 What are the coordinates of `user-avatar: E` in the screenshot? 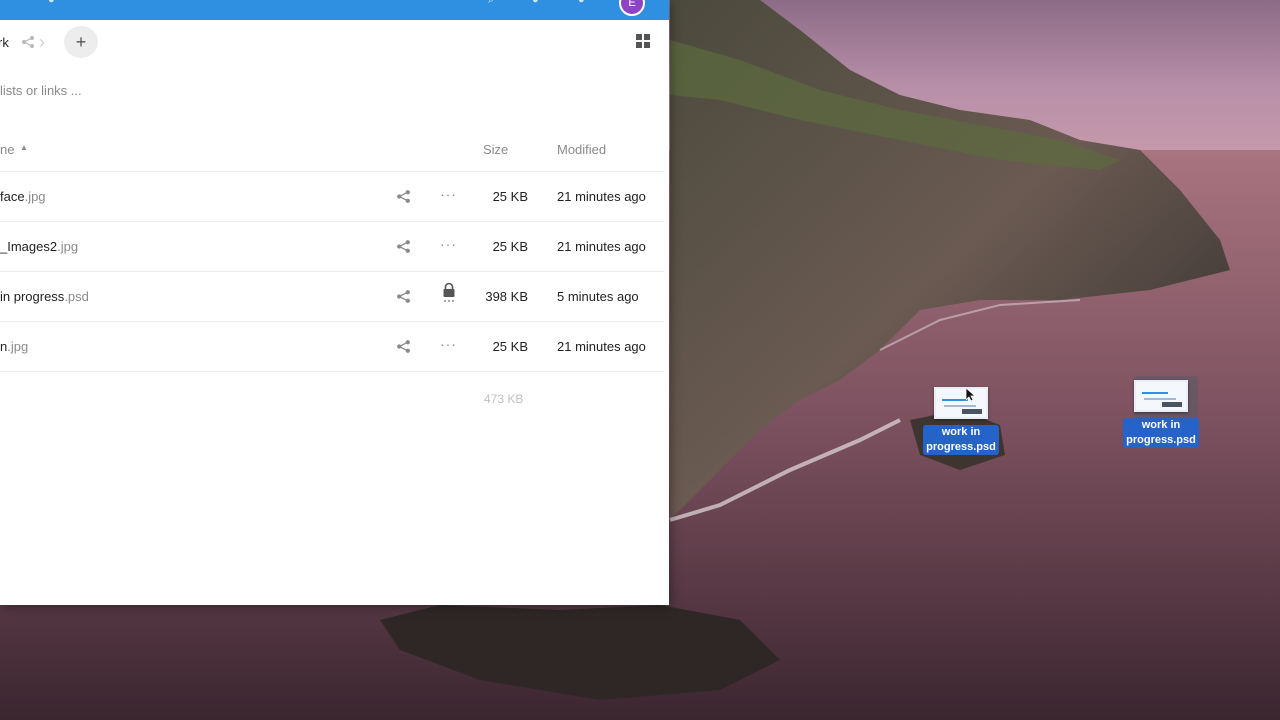 It's located at (632, 8).